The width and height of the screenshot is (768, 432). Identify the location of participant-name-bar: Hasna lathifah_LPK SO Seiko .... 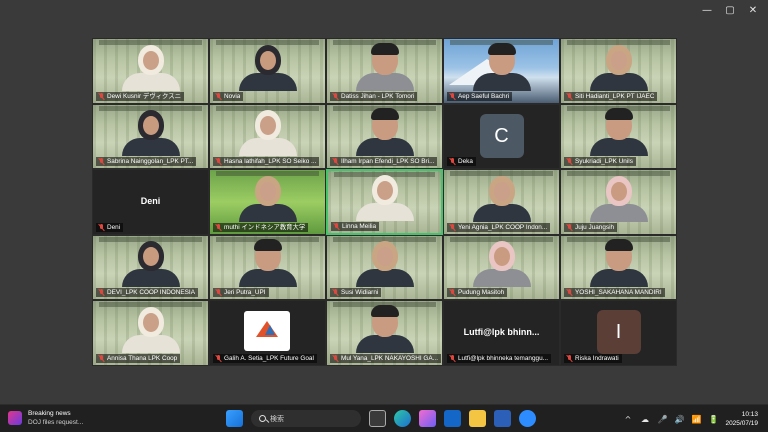
(266, 162).